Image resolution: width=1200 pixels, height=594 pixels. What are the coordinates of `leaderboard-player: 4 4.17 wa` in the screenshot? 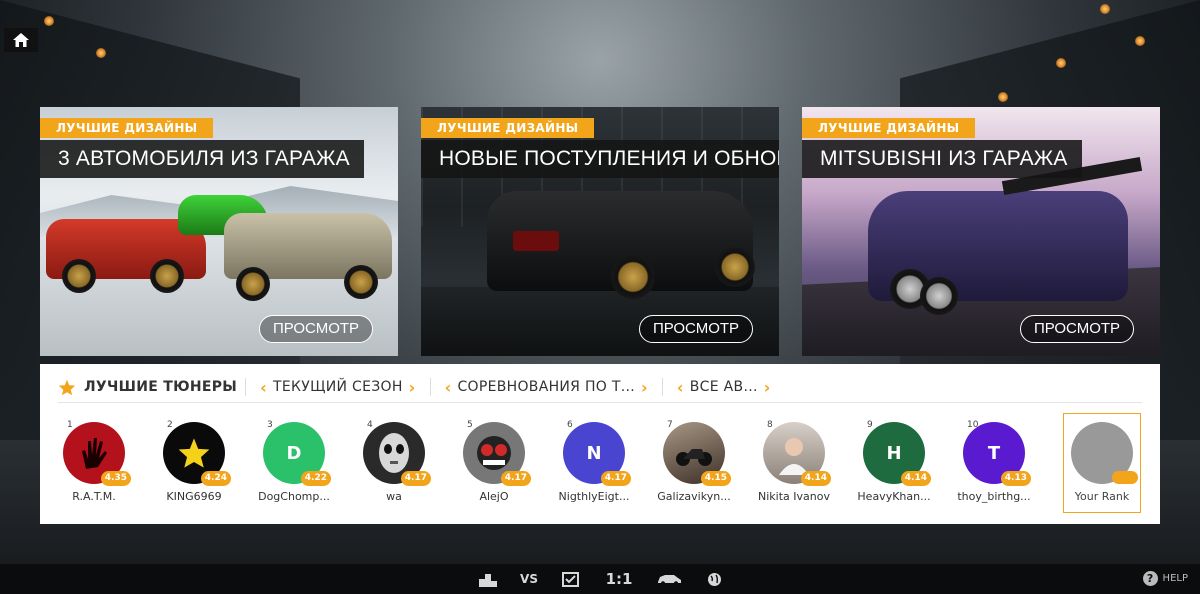 It's located at (394, 461).